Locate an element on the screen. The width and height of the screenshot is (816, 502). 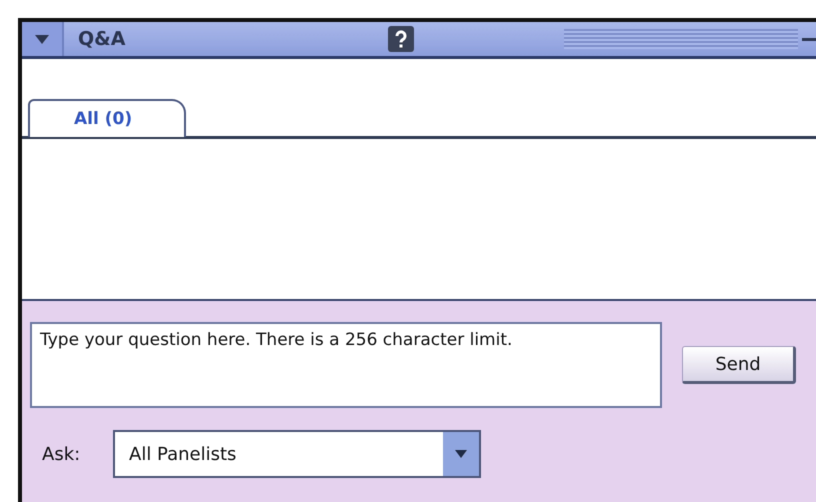
send-button: Send is located at coordinates (739, 365).